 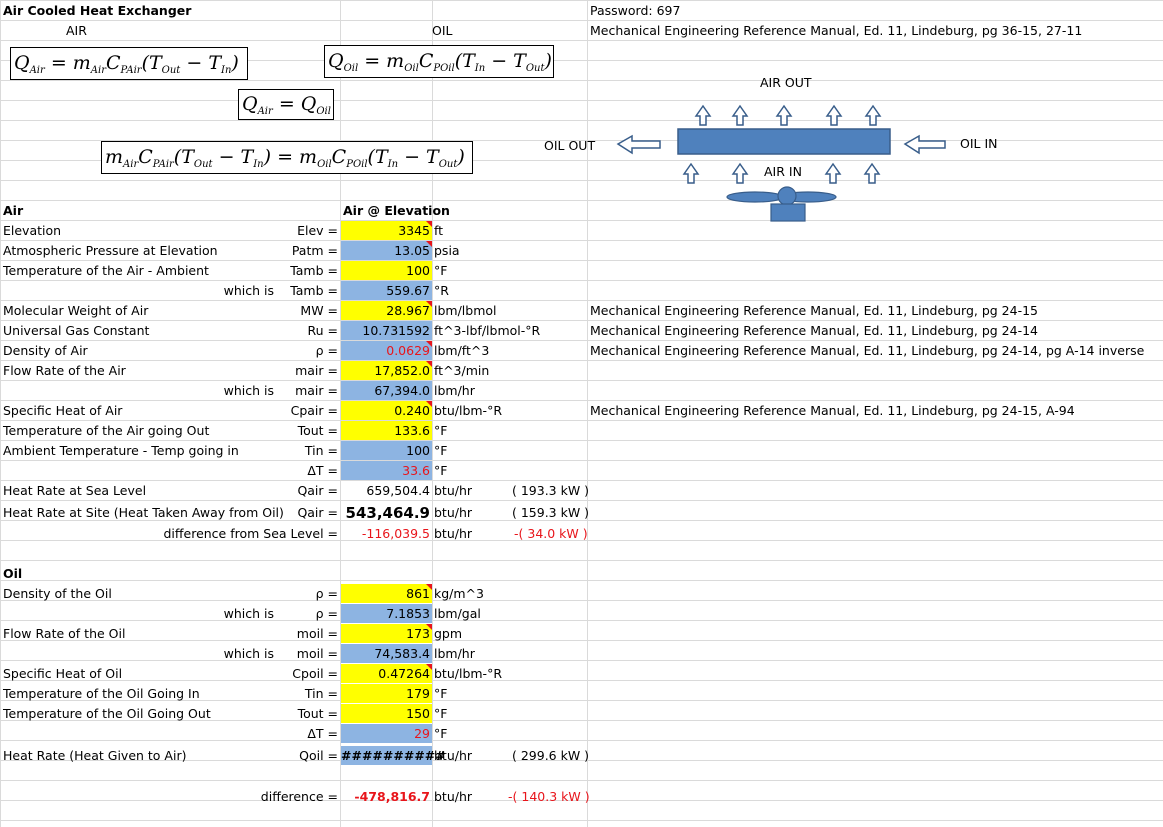 I want to click on ru-cell: 10.731592, so click(x=386, y=330).